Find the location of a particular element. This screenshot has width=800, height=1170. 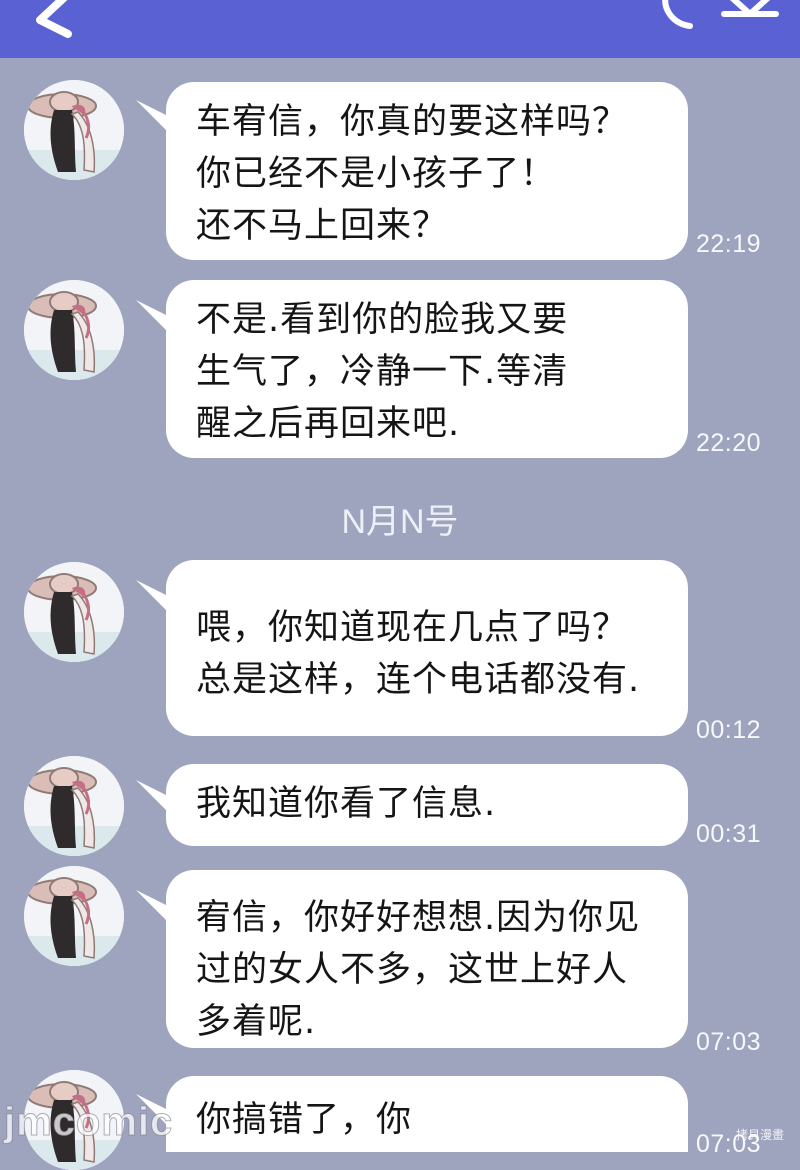

message-line: 你搞错了，你 is located at coordinates (304, 1120).